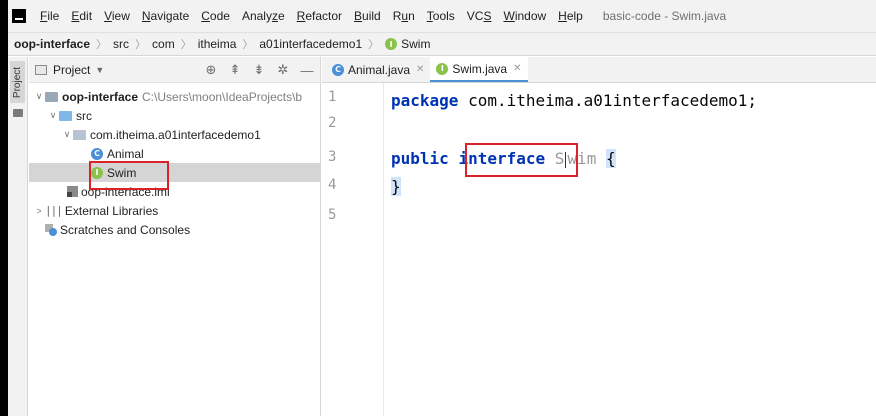 Image resolution: width=876 pixels, height=416 pixels. I want to click on library-icon: |||, so click(54, 210).